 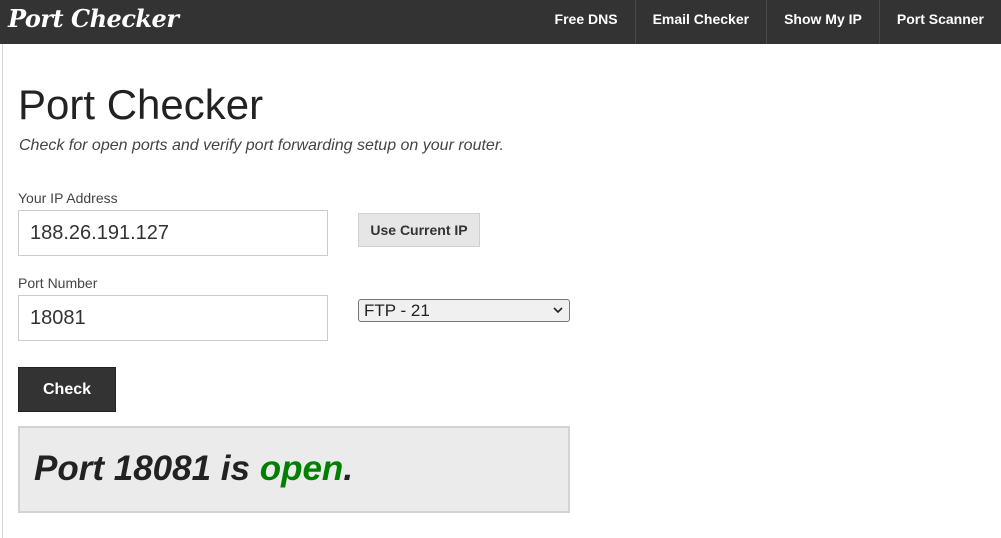 What do you see at coordinates (147, 468) in the screenshot?
I see `result-prefix: Port 18081 is` at bounding box center [147, 468].